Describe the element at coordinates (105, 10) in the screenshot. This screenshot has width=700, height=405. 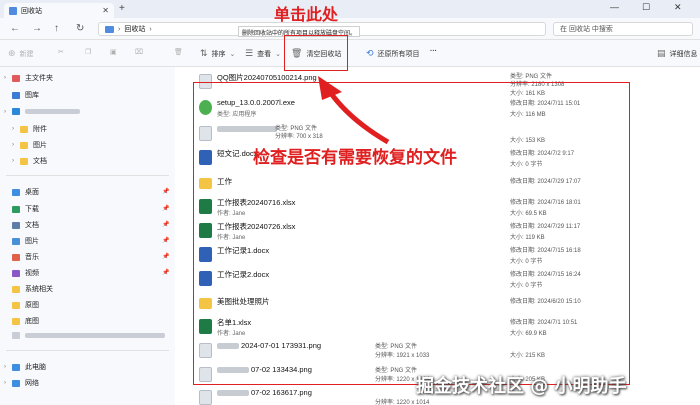
I see `close-icon: ✕` at that location.